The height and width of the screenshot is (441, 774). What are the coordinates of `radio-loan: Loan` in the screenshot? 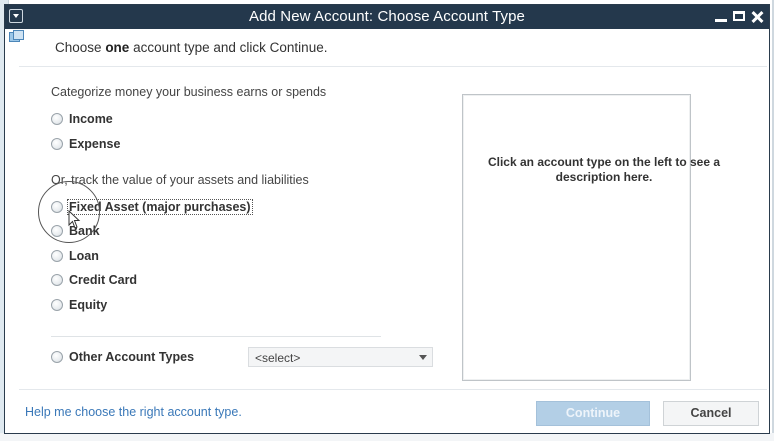 It's located at (75, 256).